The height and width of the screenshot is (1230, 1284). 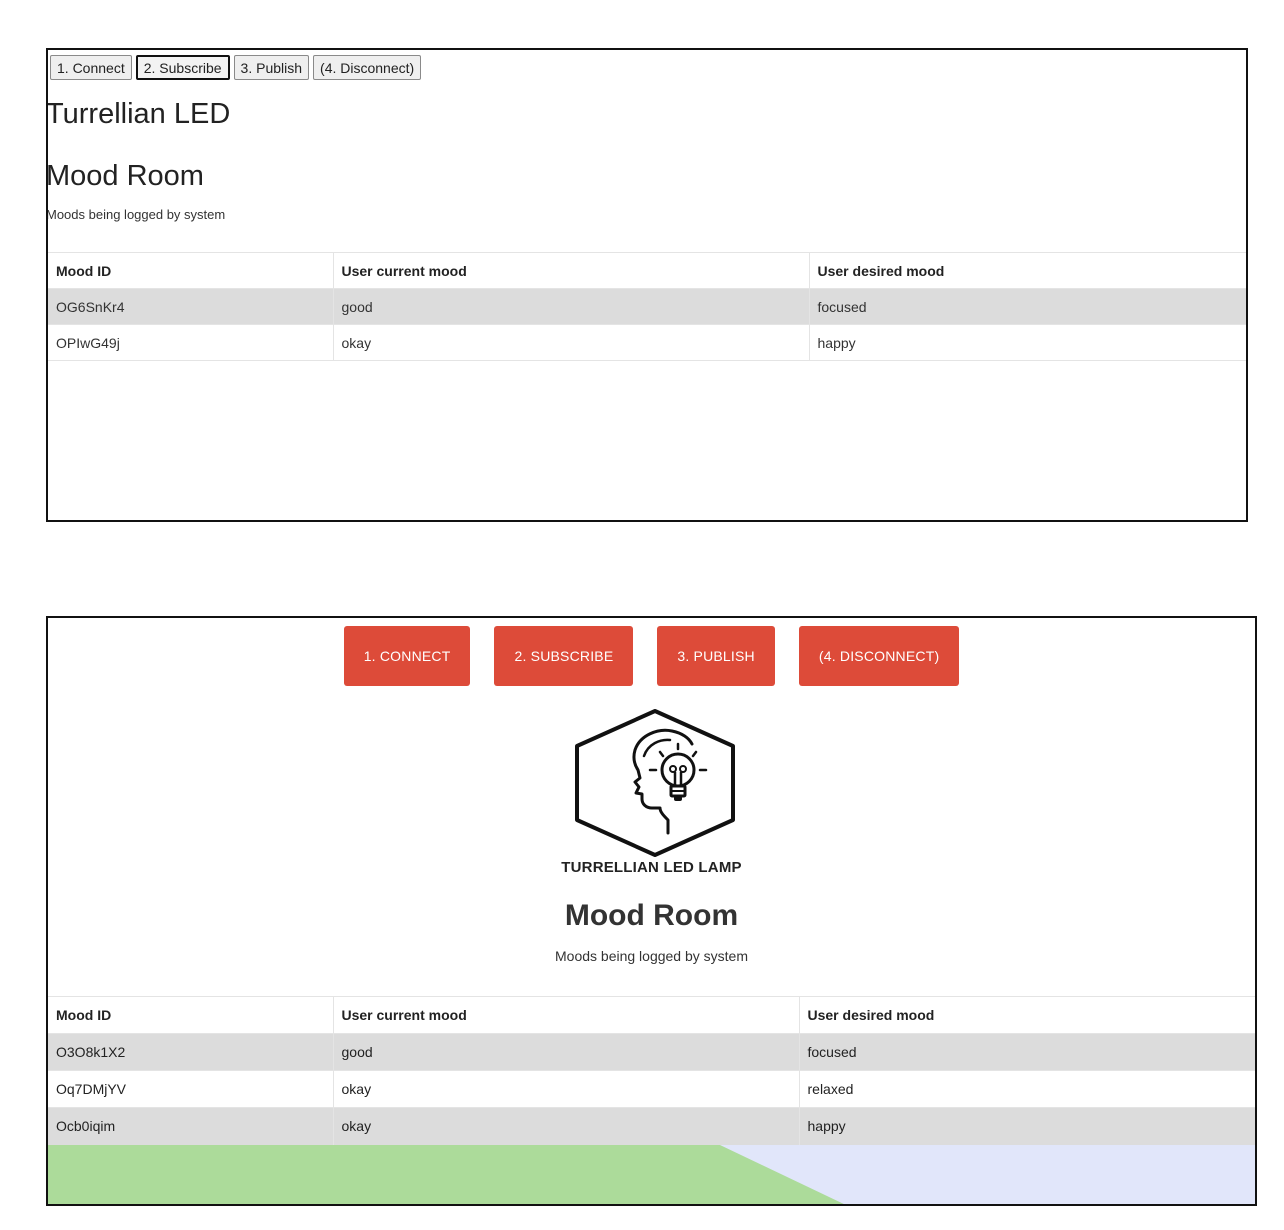 I want to click on mood-id-cell: OG6SnKr4, so click(x=190, y=306).